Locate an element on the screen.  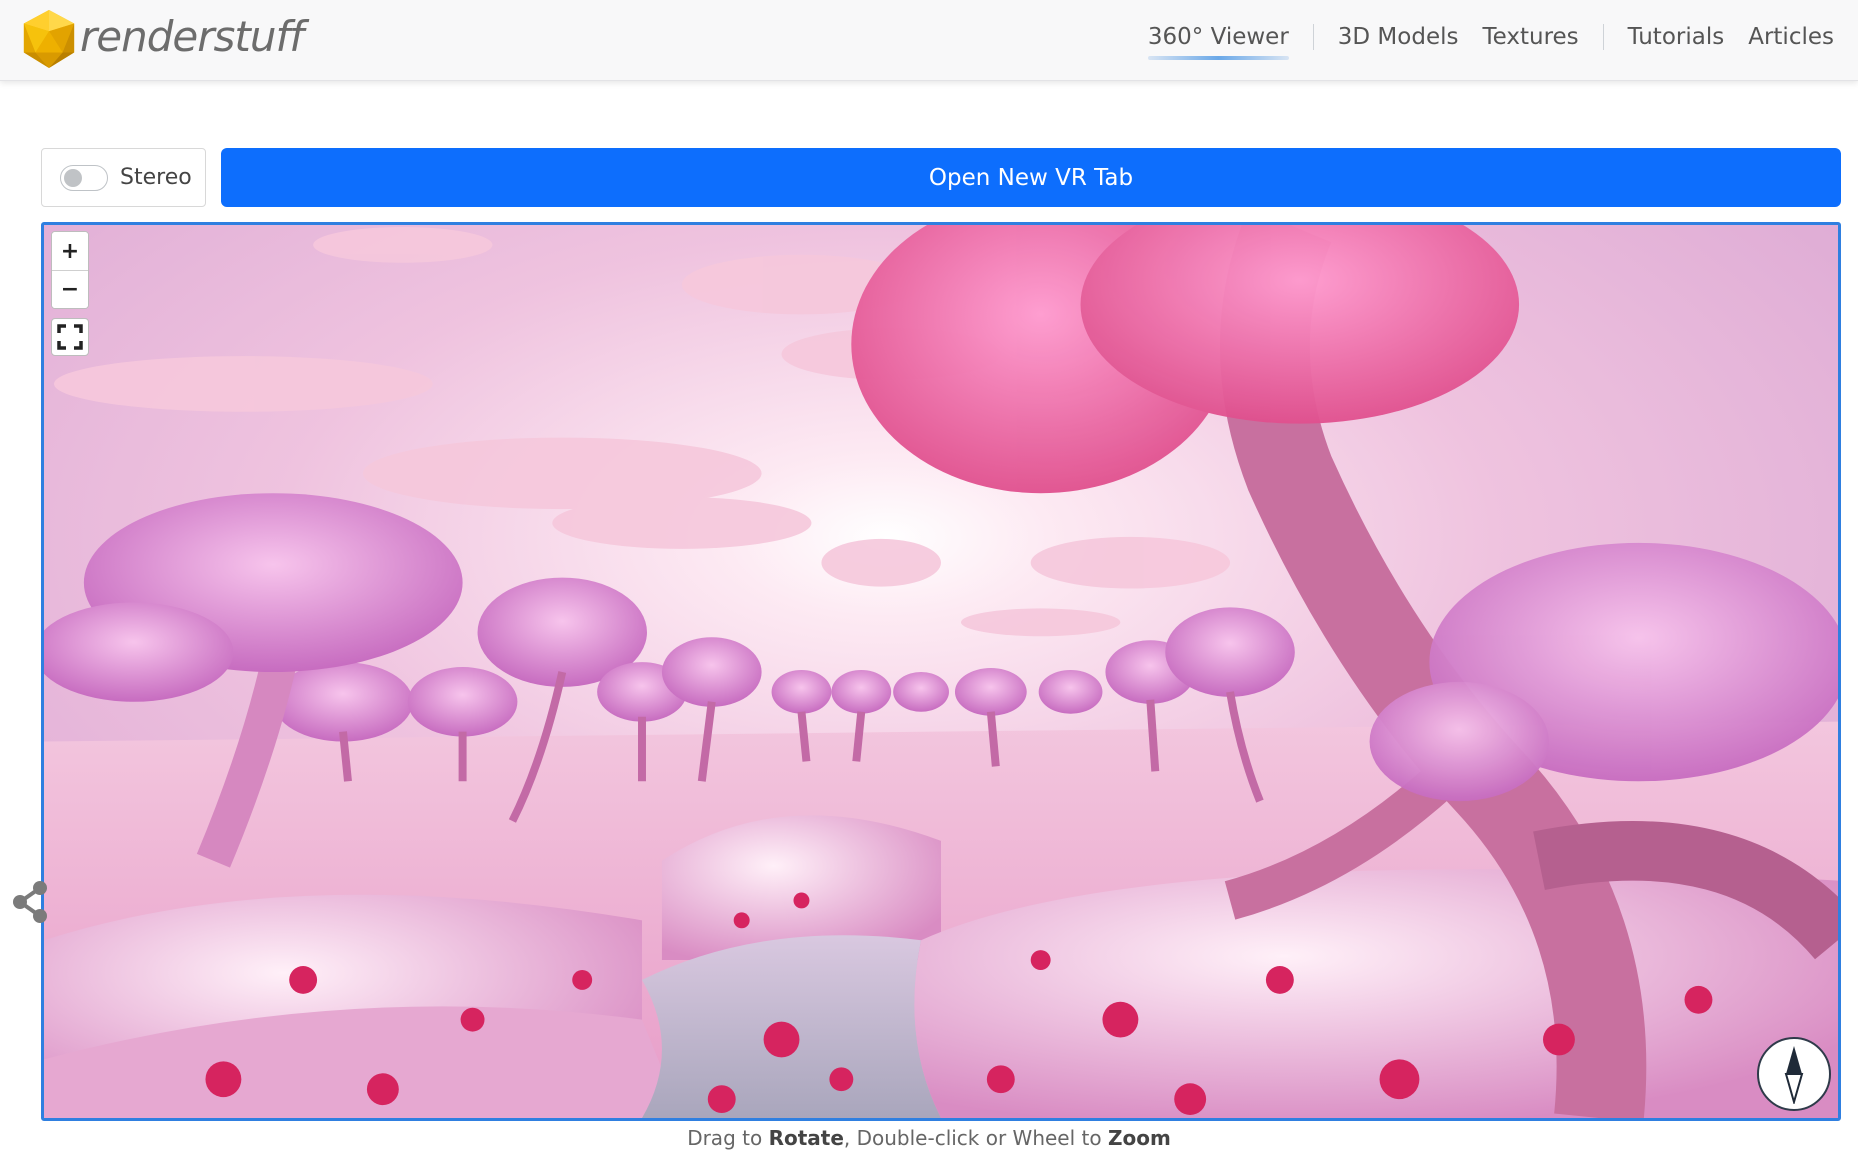
zoom-out-button: − is located at coordinates (70, 289).